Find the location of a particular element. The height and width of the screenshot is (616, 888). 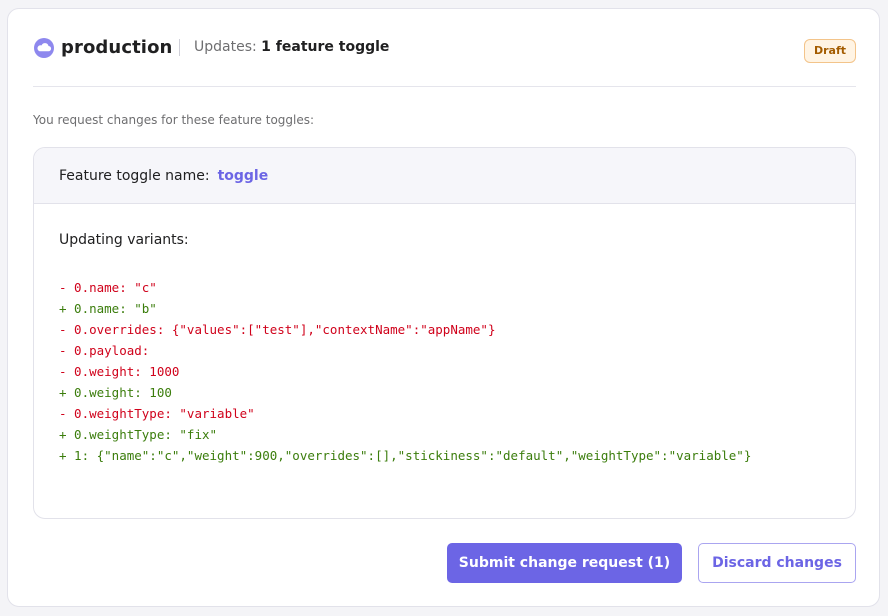

updates-summary: Updates: 1 feature toggle is located at coordinates (291, 47).